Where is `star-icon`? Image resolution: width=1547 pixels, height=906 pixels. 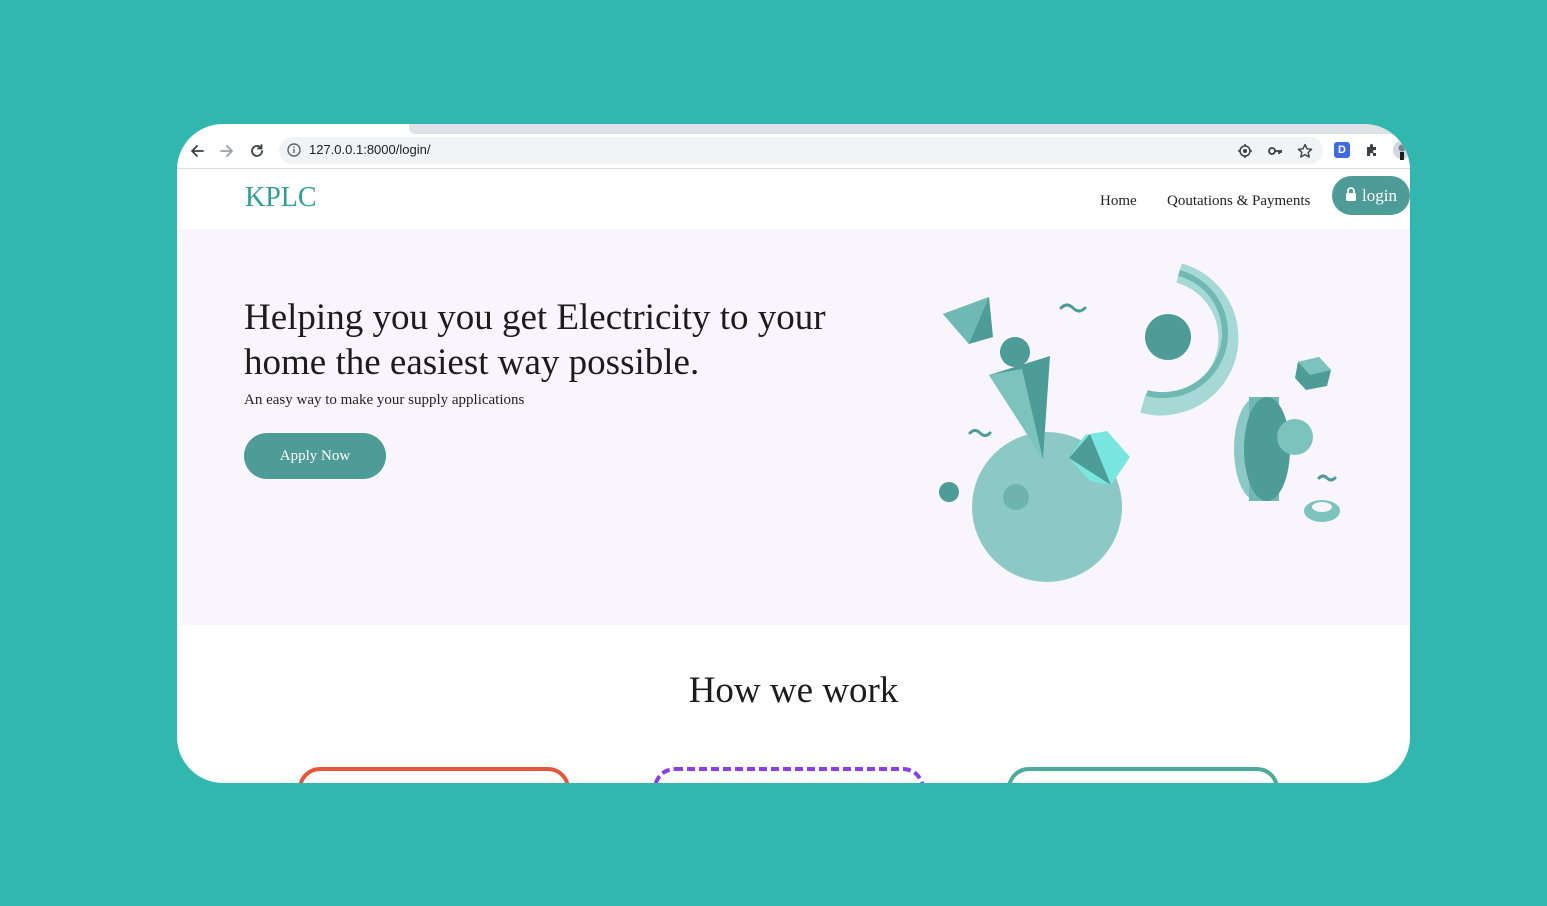
star-icon is located at coordinates (1305, 151).